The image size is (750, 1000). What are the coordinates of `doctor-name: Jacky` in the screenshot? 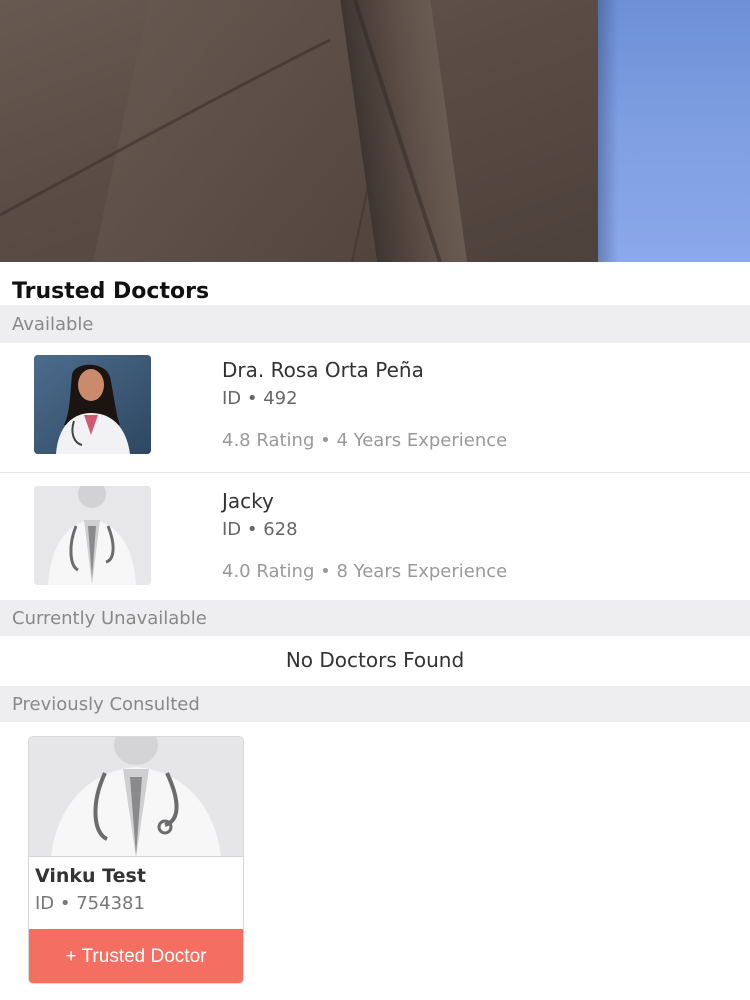 It's located at (248, 501).